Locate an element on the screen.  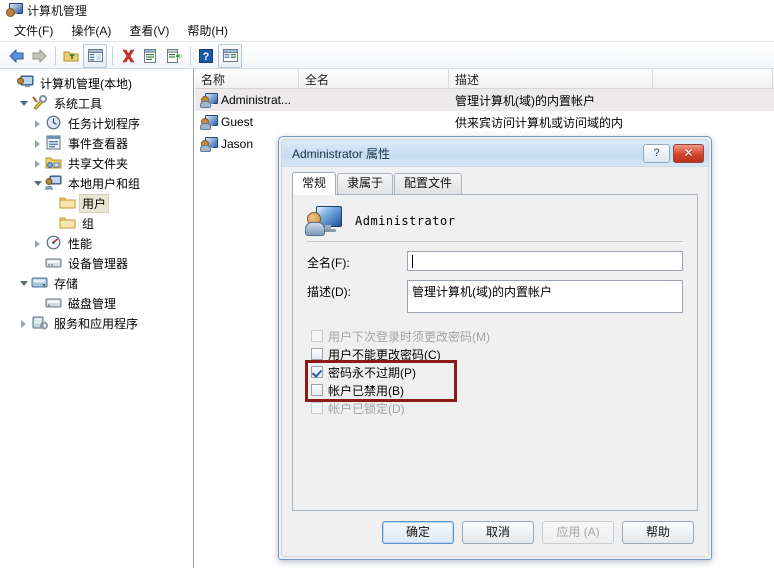
tree-item-5: 本地用户和组 is located at coordinates (98, 183).